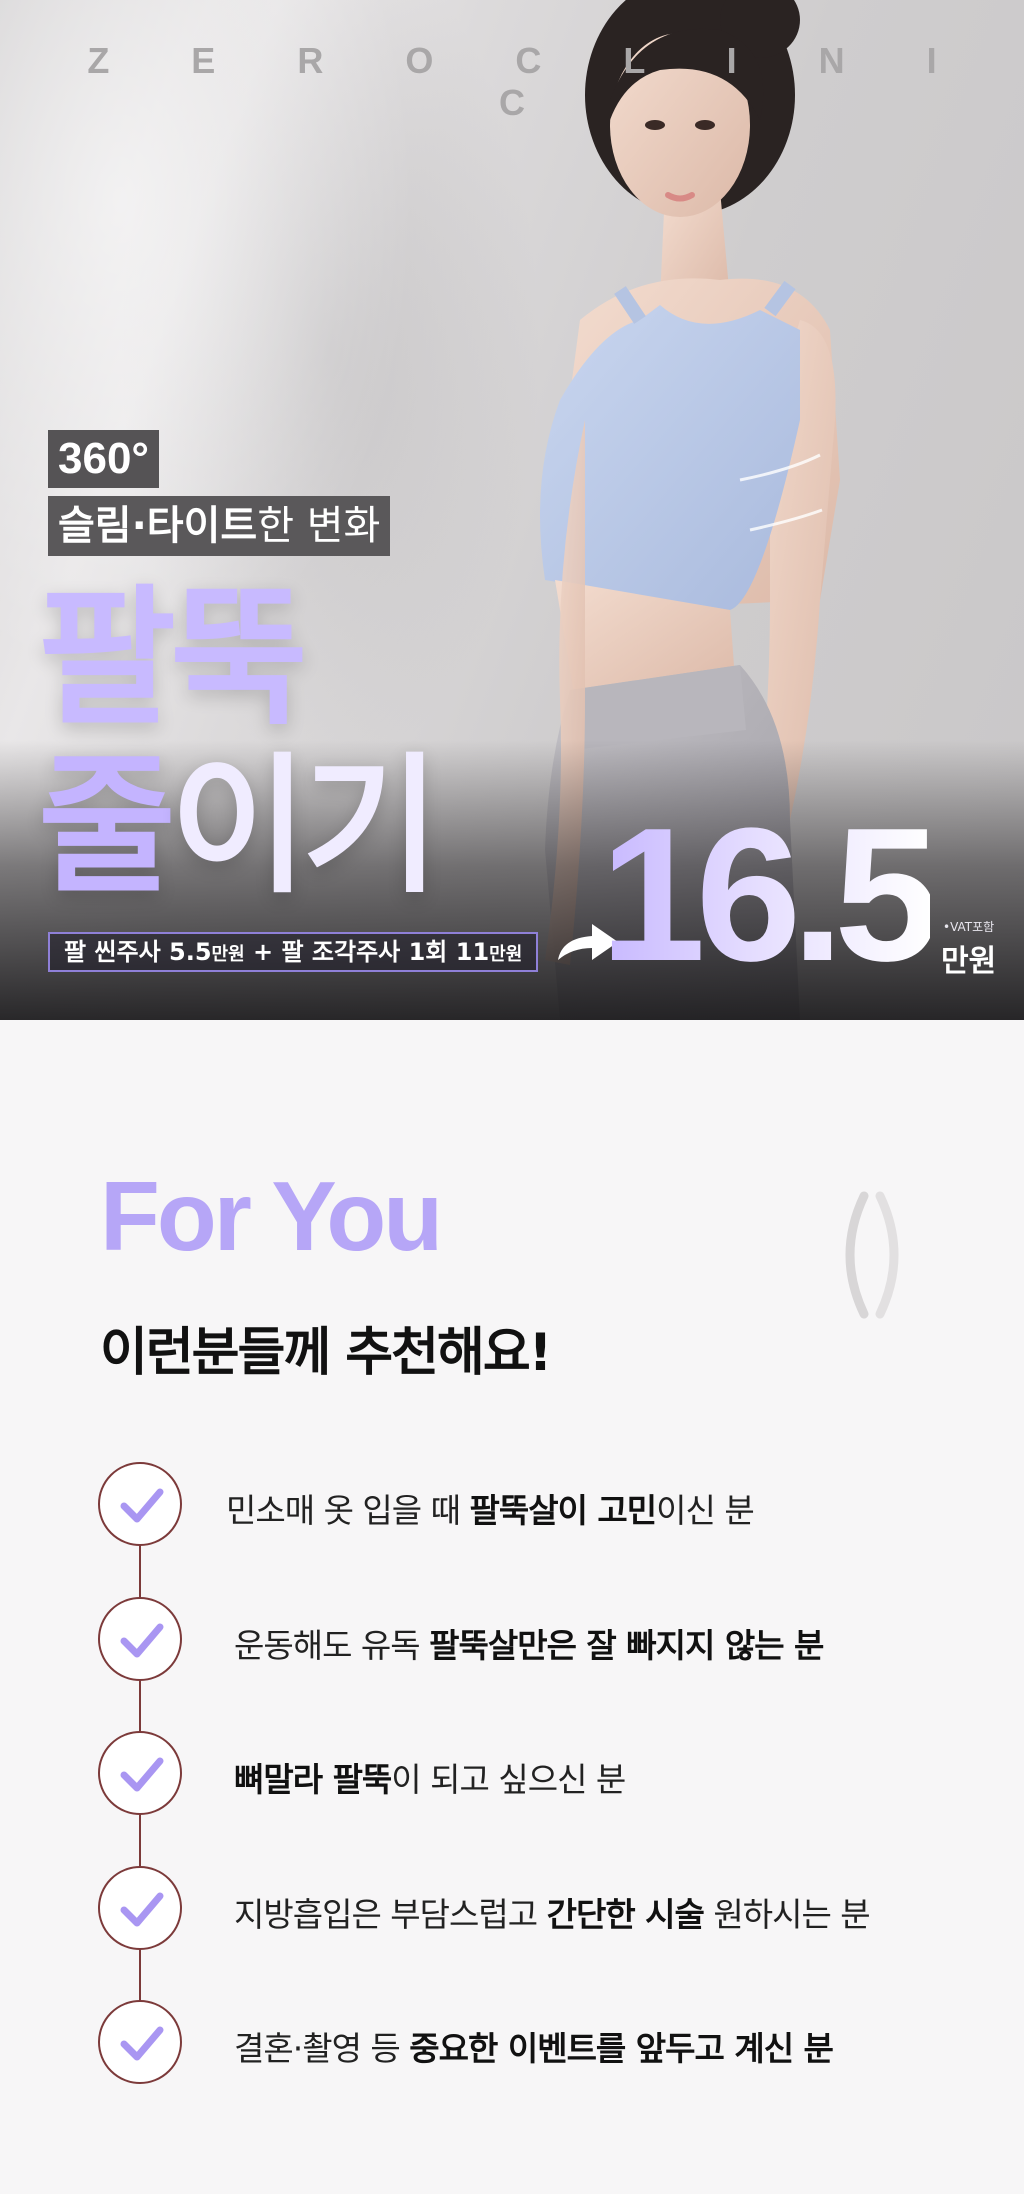 This screenshot has width=1024, height=2194. Describe the element at coordinates (348, 1510) in the screenshot. I see `item-text-pre: 민소매 옷 입을 때` at that location.